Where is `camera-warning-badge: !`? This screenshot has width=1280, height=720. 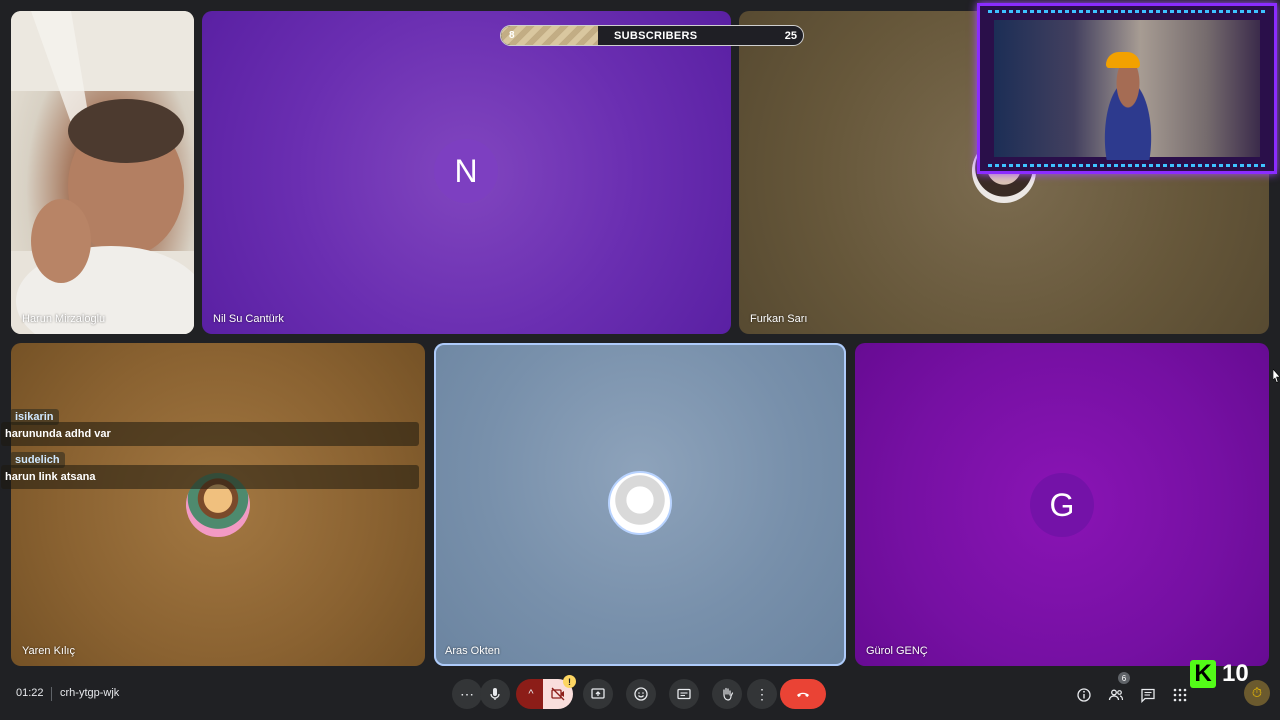
camera-warning-badge: ! is located at coordinates (569, 681).